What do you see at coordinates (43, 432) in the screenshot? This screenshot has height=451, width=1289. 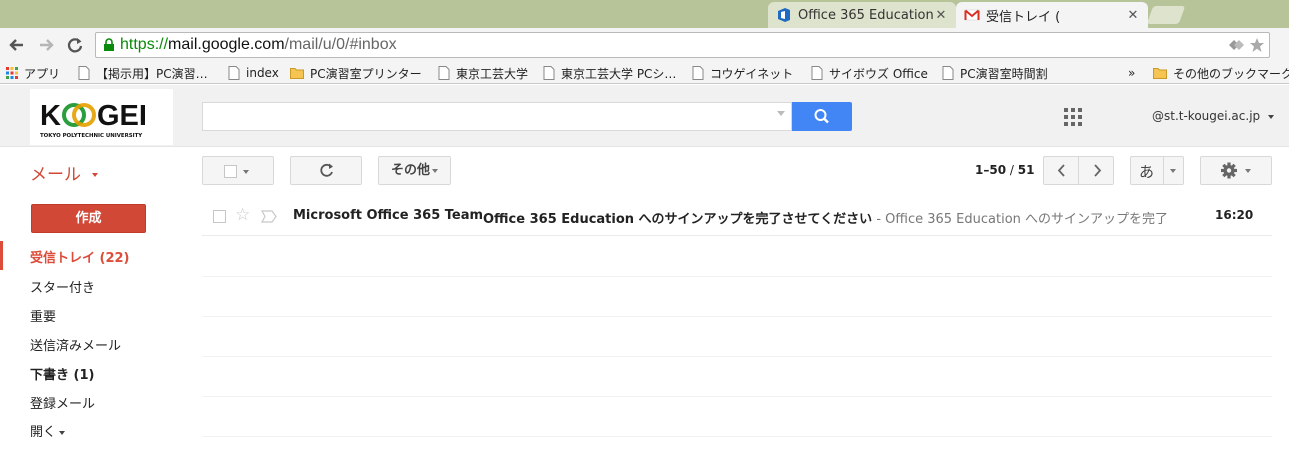 I see `nav-more-label: 開く` at bounding box center [43, 432].